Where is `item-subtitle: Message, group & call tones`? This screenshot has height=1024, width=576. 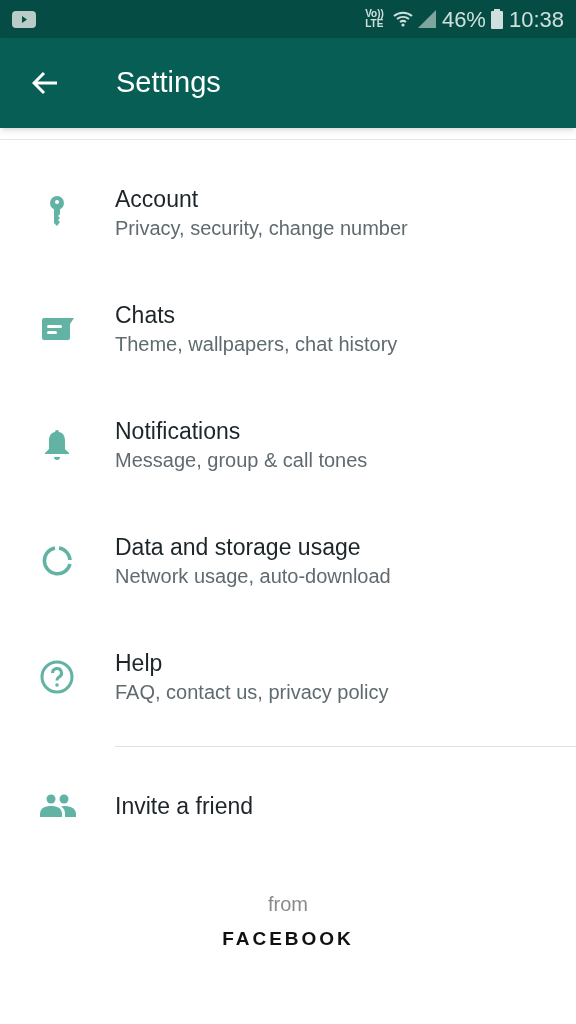 item-subtitle: Message, group & call tones is located at coordinates (241, 460).